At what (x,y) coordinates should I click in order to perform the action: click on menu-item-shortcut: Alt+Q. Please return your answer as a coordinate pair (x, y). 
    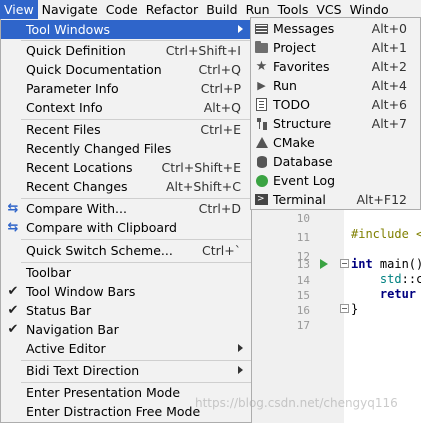
    Looking at the image, I should click on (222, 107).